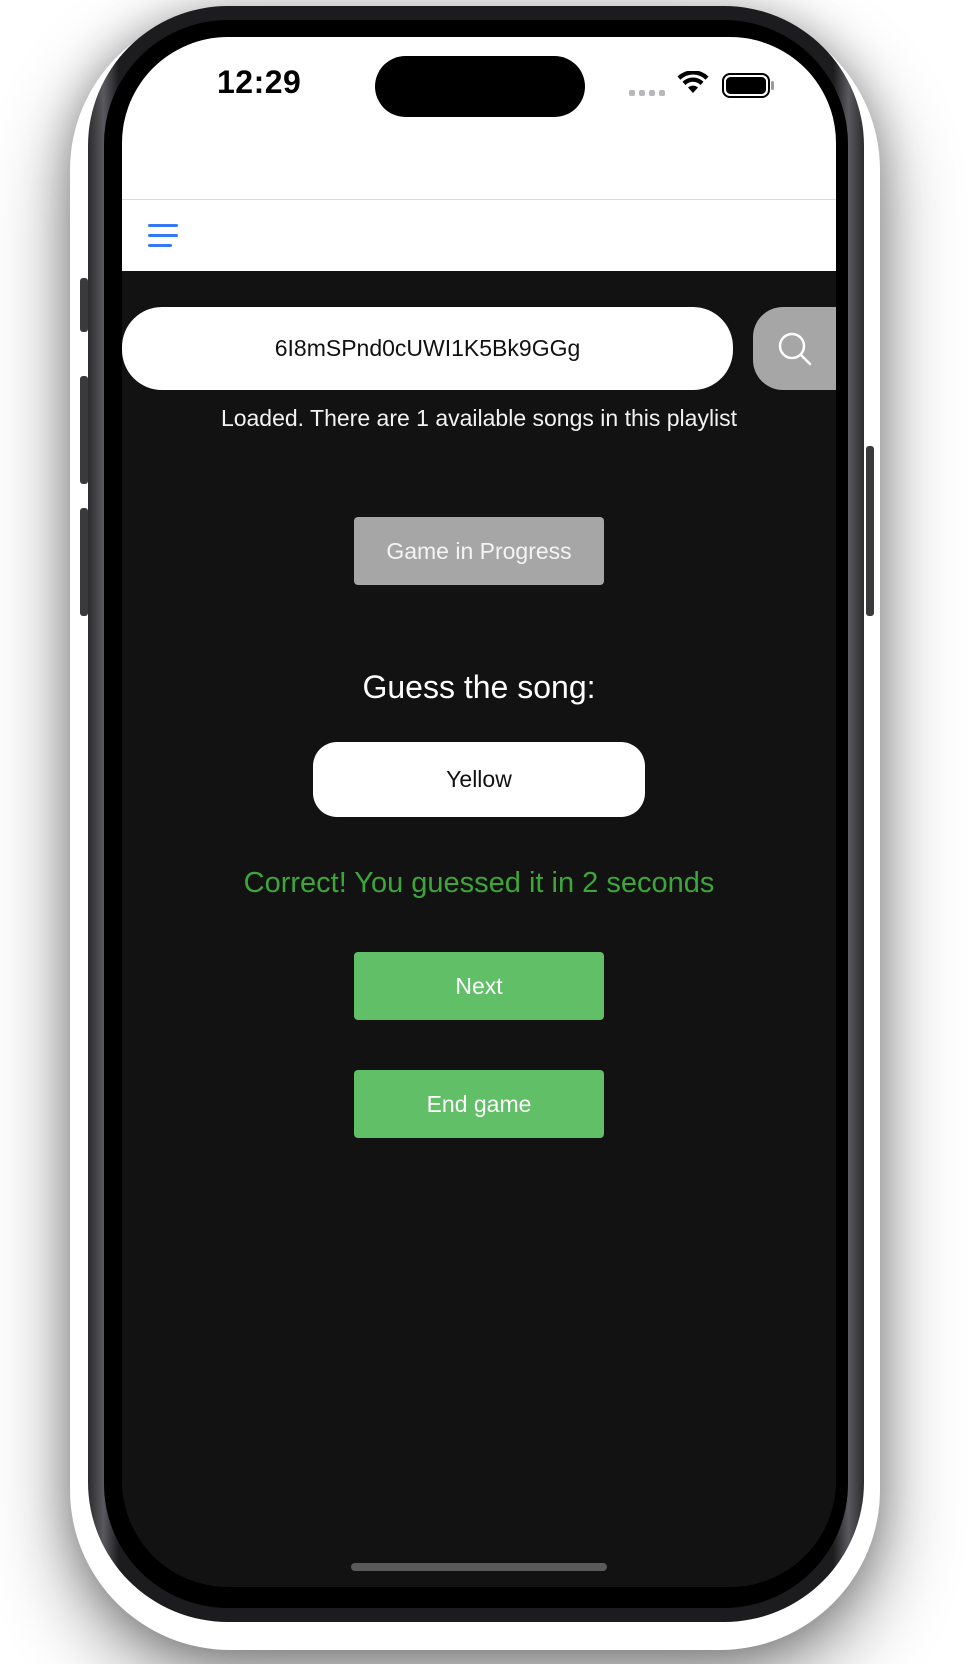  I want to click on game-in-progress-button: Game in Progress, so click(479, 551).